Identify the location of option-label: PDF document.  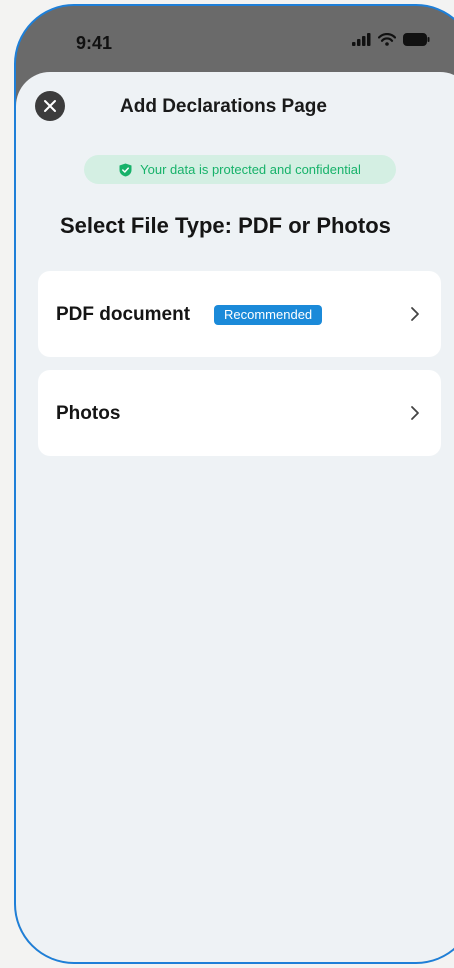
(123, 314).